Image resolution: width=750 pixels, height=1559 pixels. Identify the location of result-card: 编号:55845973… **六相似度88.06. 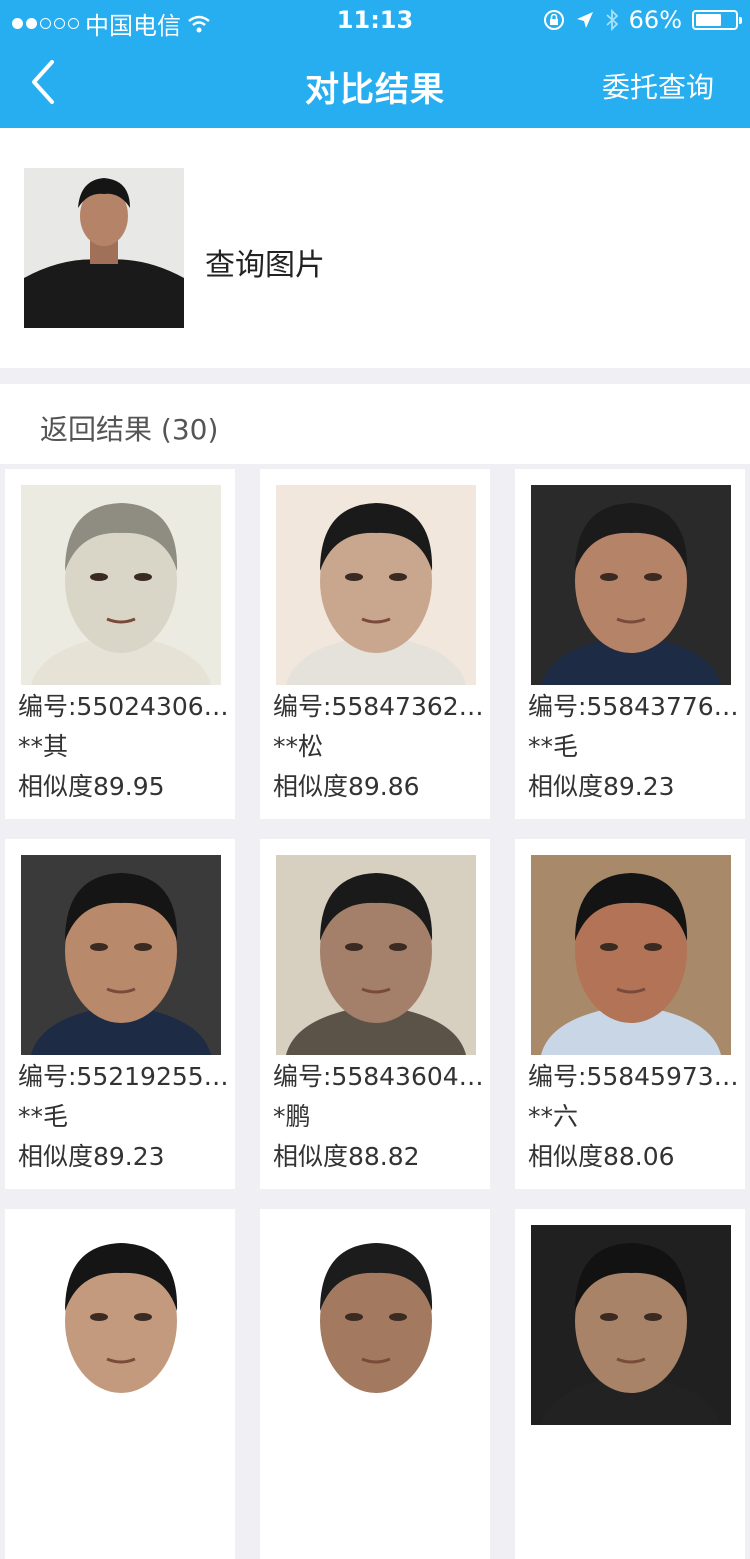
(630, 1014).